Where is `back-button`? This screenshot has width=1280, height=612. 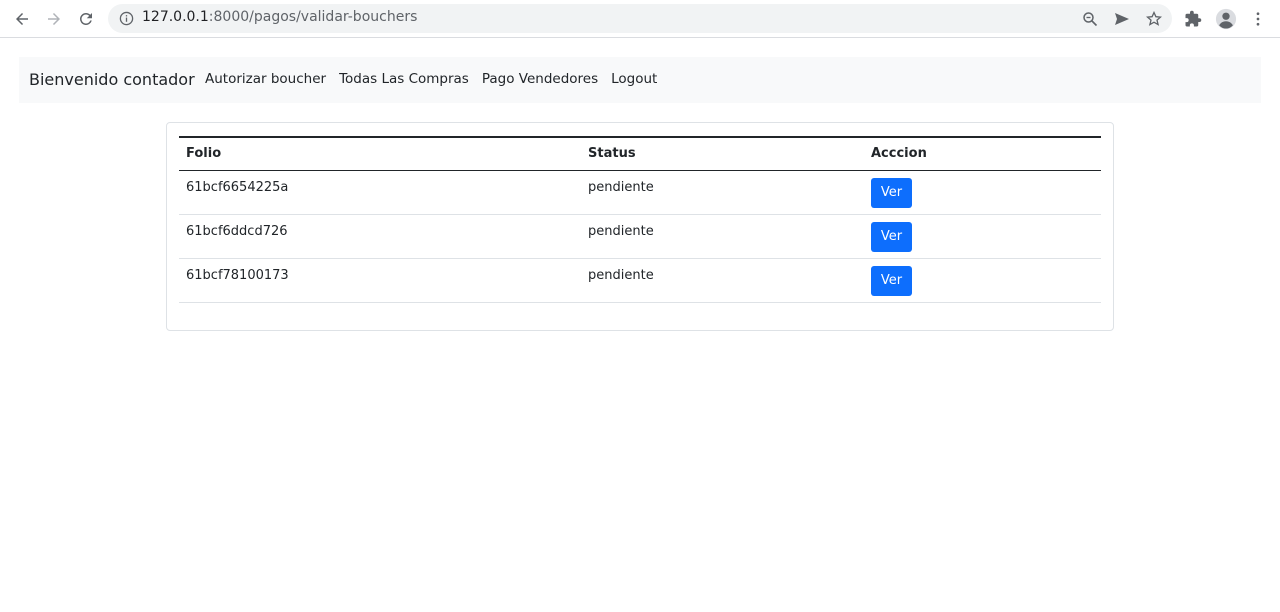
back-button is located at coordinates (22, 19).